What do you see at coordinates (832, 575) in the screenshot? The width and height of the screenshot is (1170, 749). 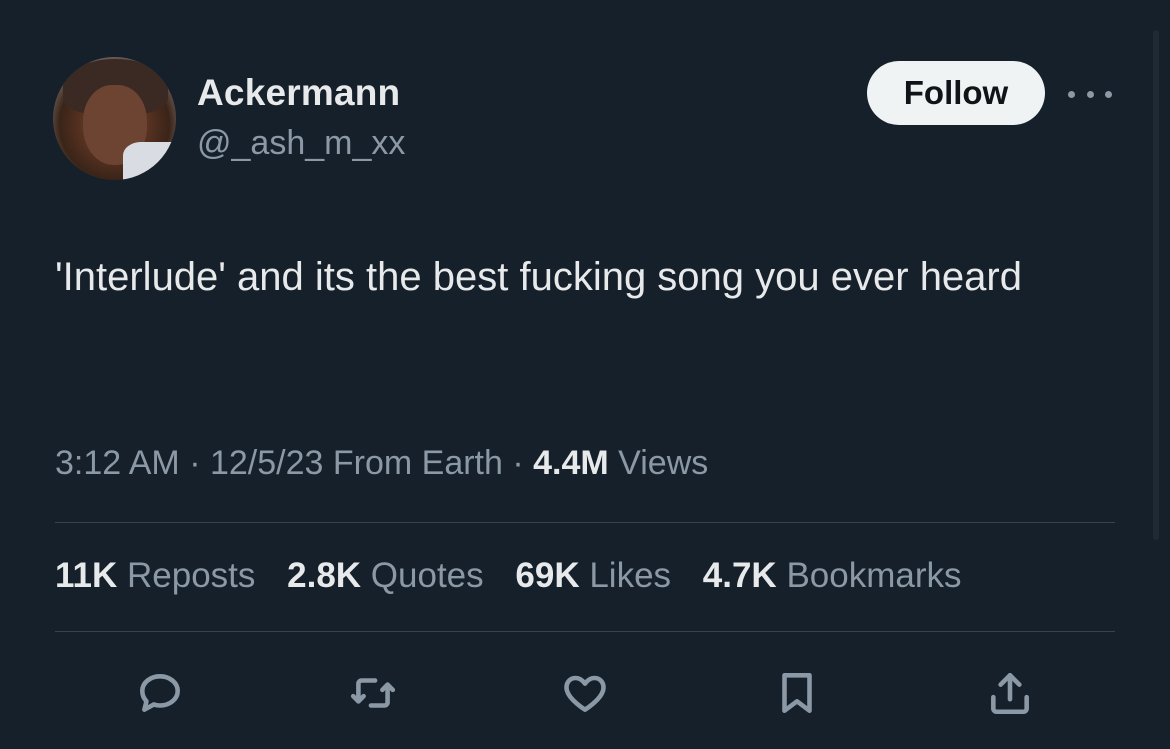 I see `stat-bookmarks: 4.7K Bookmarks` at bounding box center [832, 575].